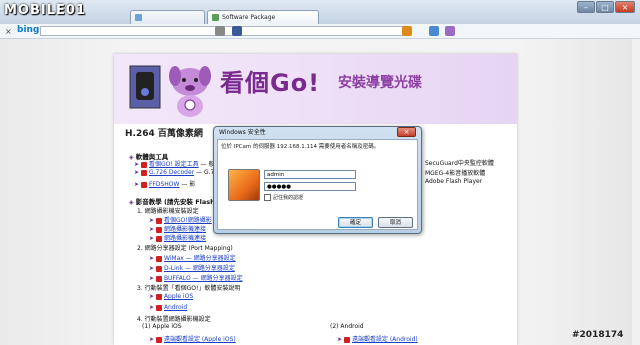 The width and height of the screenshot is (640, 345). Describe the element at coordinates (189, 288) in the screenshot. I see `step-title: 3. 行動裝置「看個GO!」軟體安裝說明` at that location.